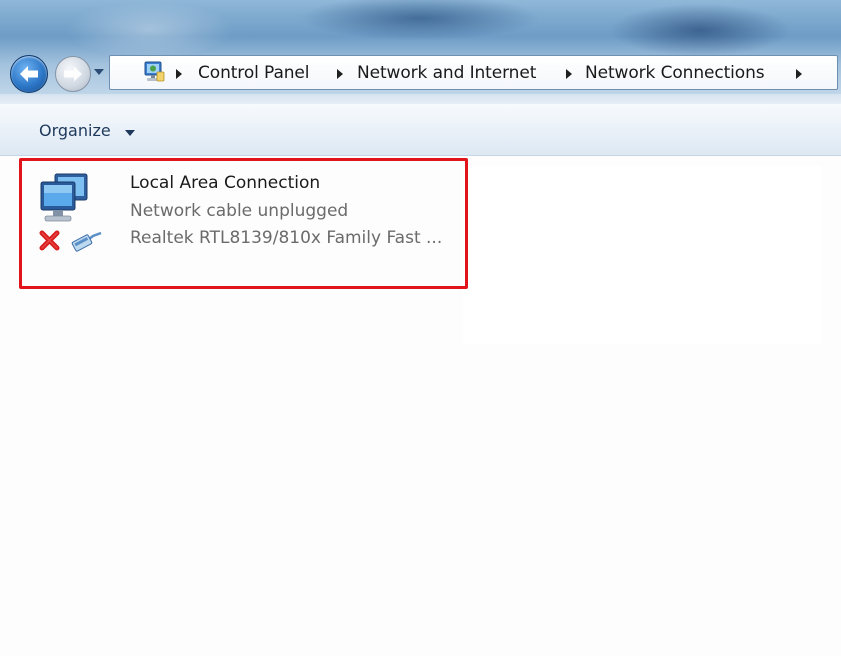 The width and height of the screenshot is (841, 656). Describe the element at coordinates (675, 73) in the screenshot. I see `breadcrumb-network-connections: Network Connections` at that location.